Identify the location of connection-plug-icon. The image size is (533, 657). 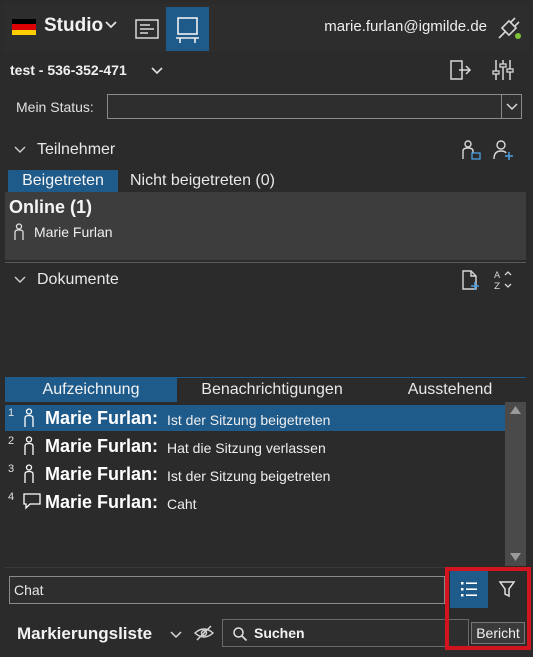
(509, 28).